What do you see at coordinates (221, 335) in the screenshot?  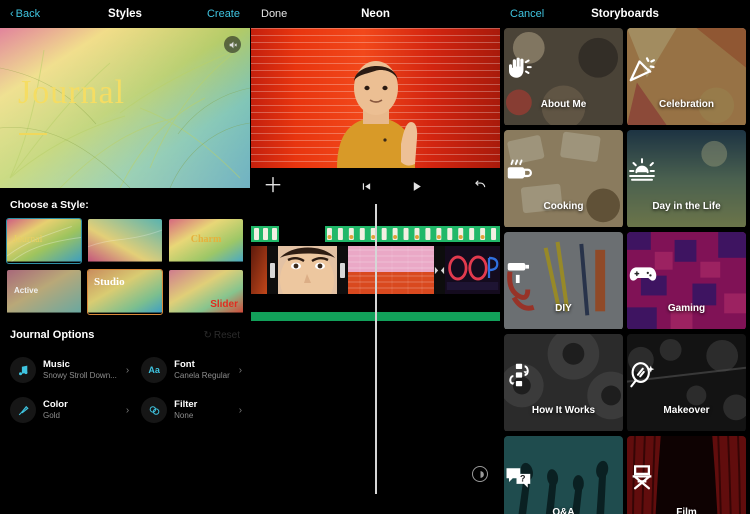 I see `reset-button: ↻ Reset` at bounding box center [221, 335].